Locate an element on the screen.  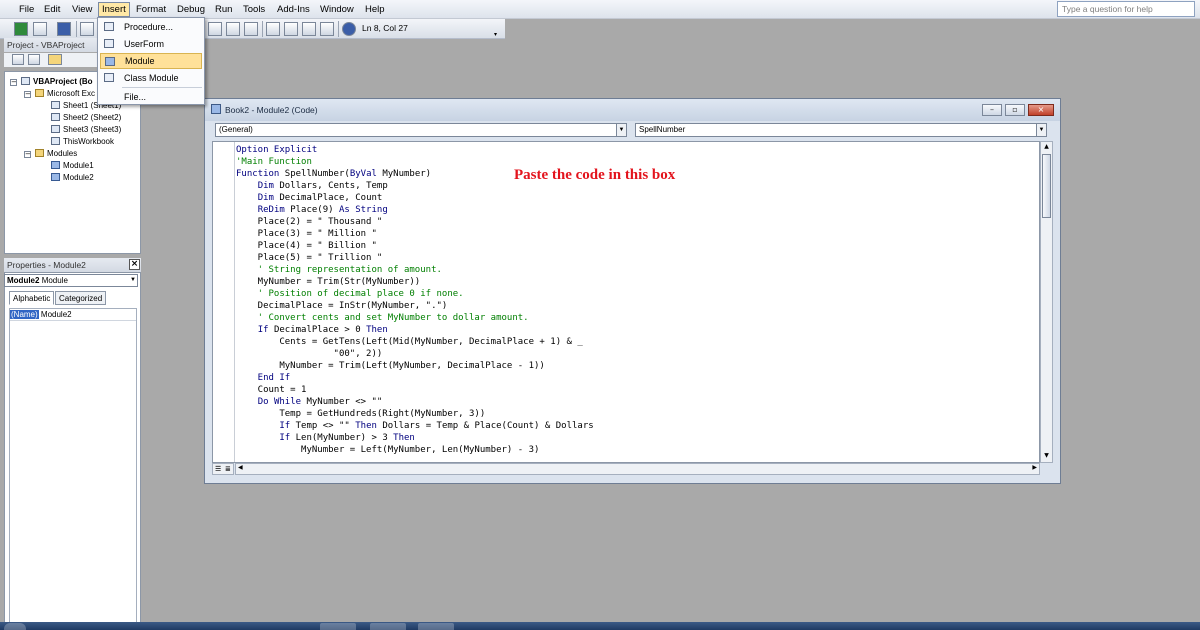
code-line: Temp = GetHundreds(Right(MyNumber, 3)) is located at coordinates (415, 414).